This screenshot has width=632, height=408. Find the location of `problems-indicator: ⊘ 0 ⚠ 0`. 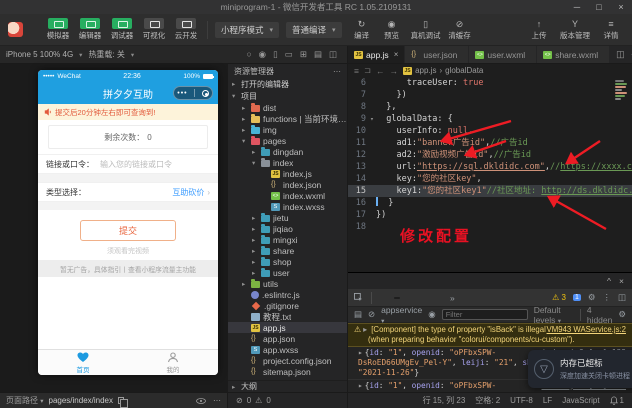

problems-indicator: ⊘ 0 ⚠ 0 is located at coordinates (288, 400).